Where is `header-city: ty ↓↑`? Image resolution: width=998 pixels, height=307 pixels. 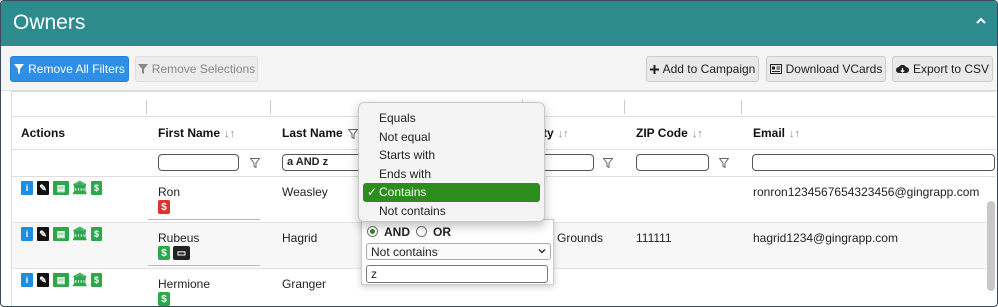
header-city: ty ↓↑ is located at coordinates (556, 133).